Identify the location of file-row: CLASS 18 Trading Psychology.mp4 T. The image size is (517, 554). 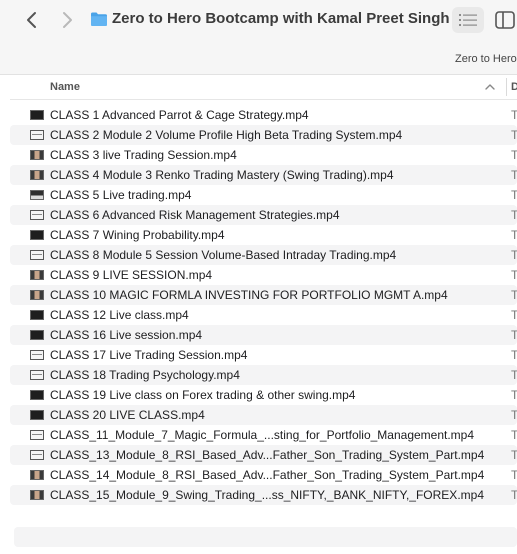
(263, 375).